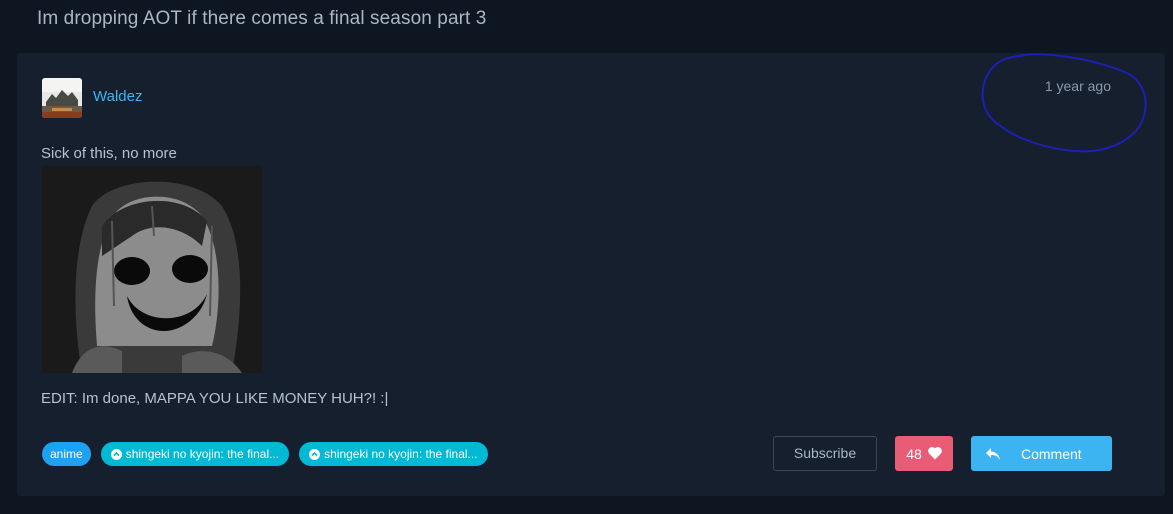 The width and height of the screenshot is (1173, 514). I want to click on comment-button: Comment, so click(1041, 453).